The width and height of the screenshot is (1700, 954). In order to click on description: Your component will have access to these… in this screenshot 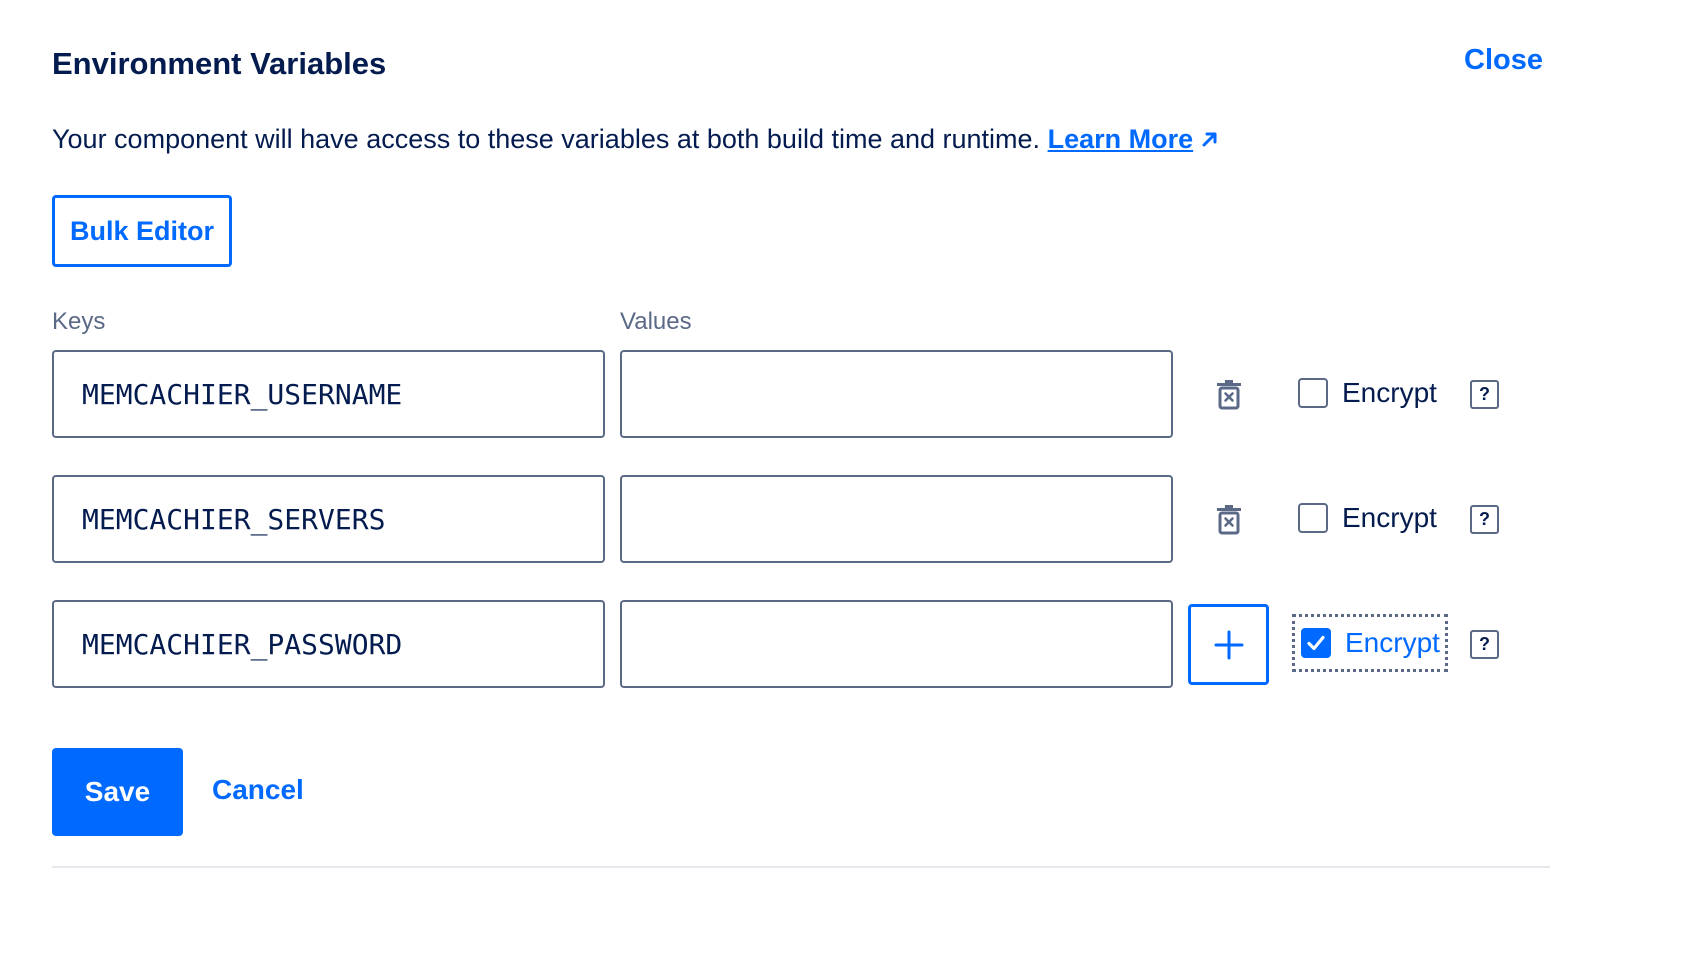, I will do `click(636, 139)`.